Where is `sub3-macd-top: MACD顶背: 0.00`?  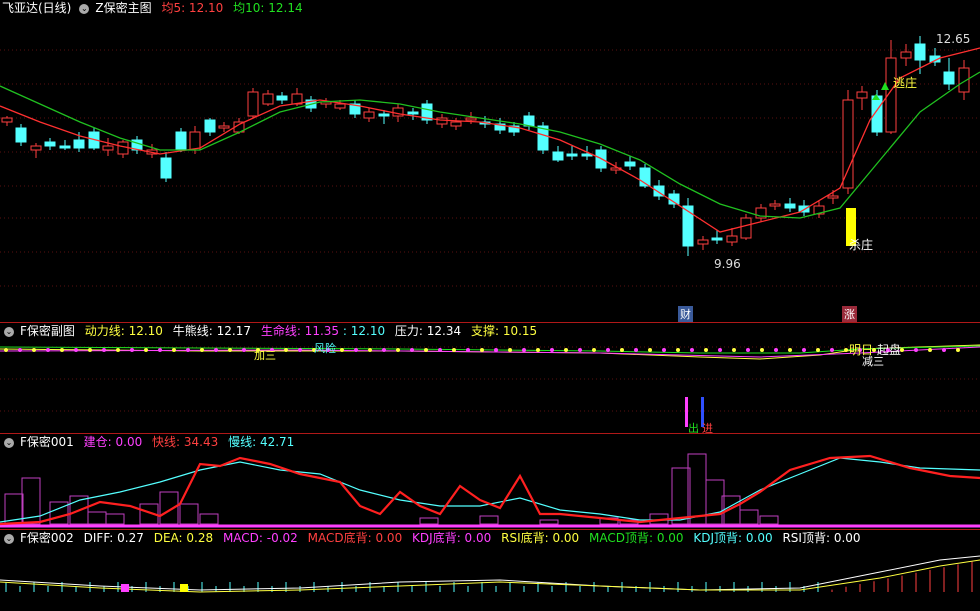
sub3-macd-top: MACD顶背: 0.00 is located at coordinates (636, 538).